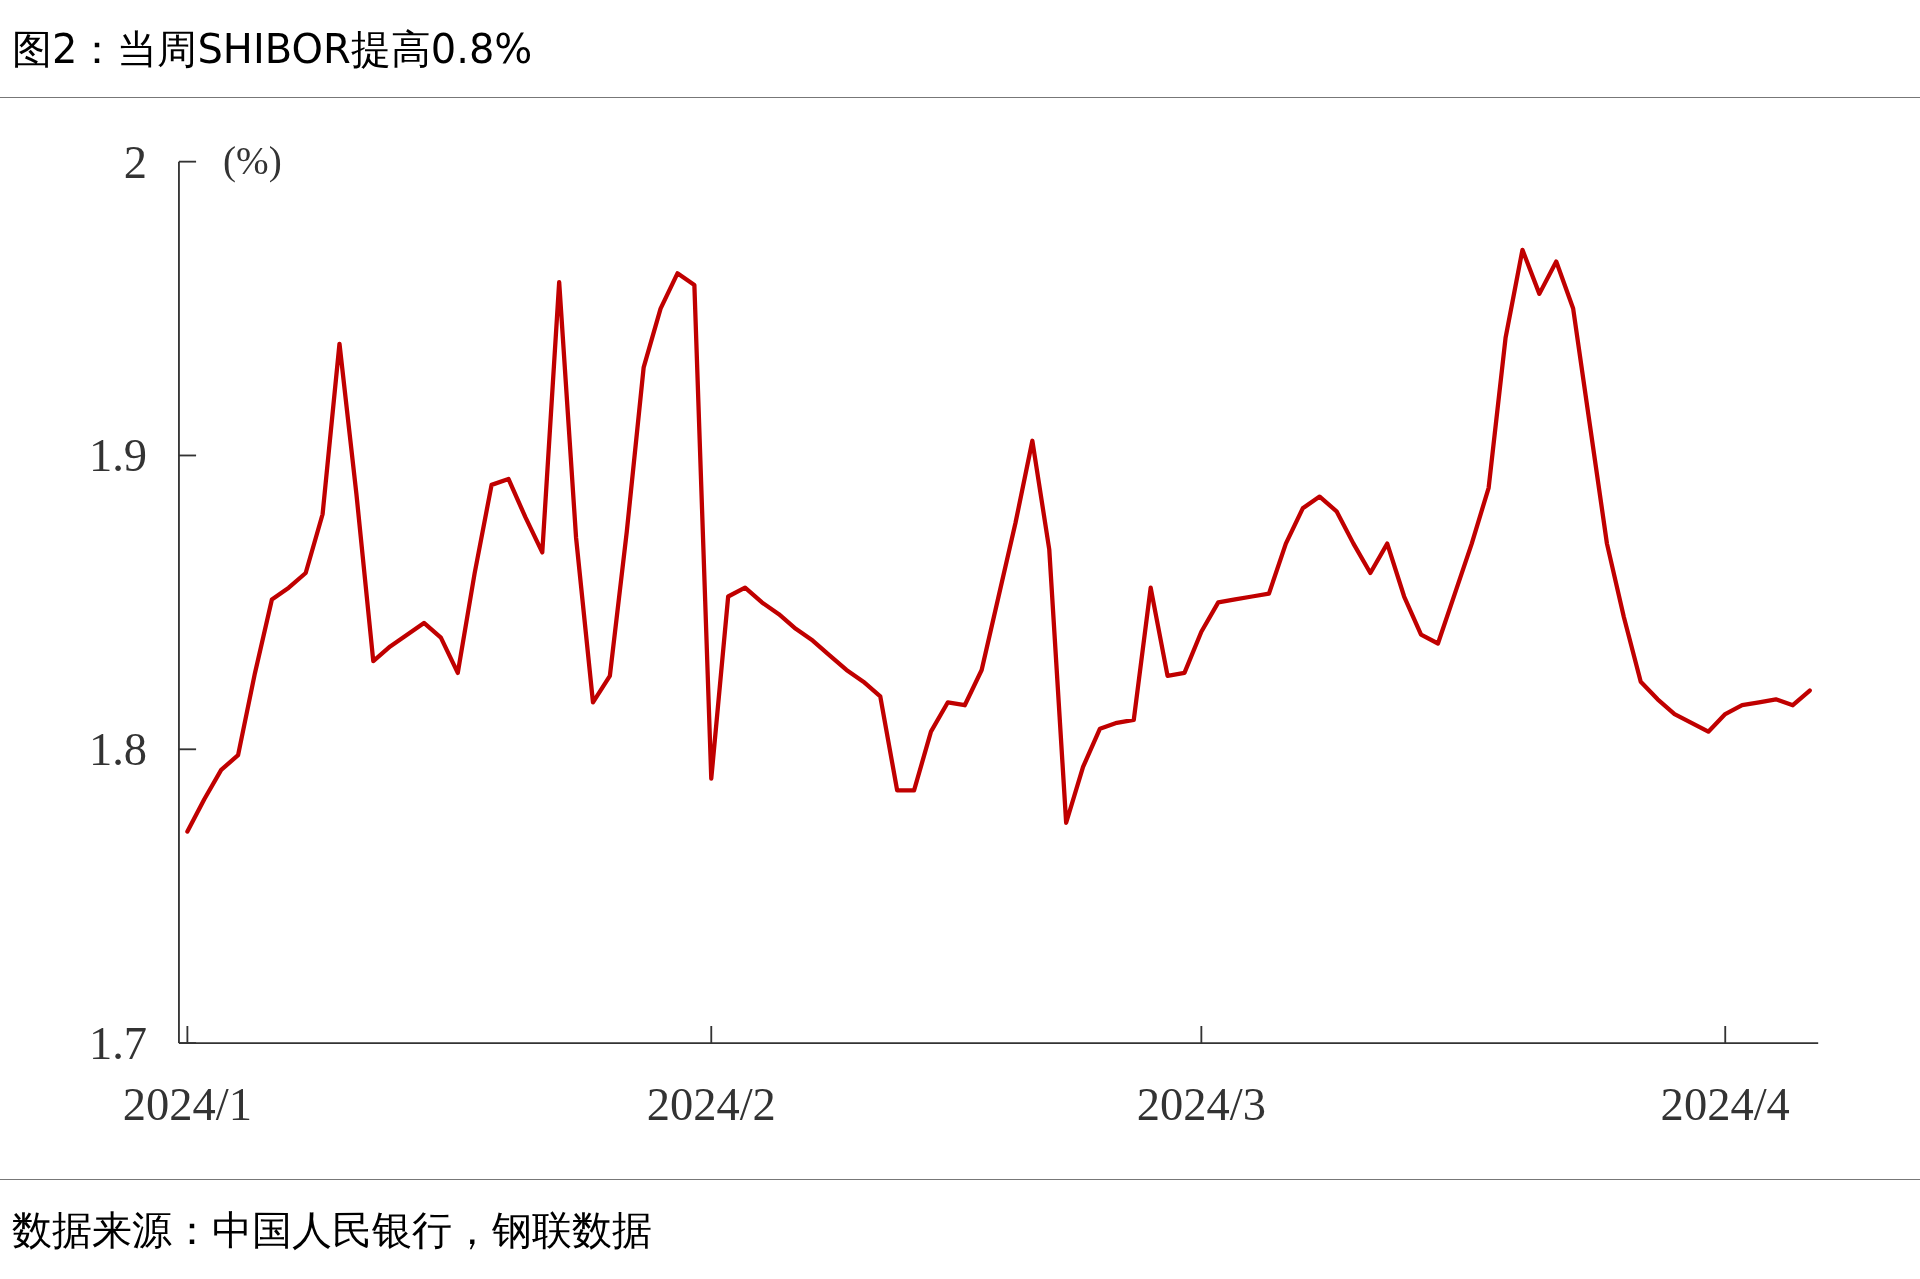  I want to click on x-tick-label: 2024/2, so click(711, 1105).